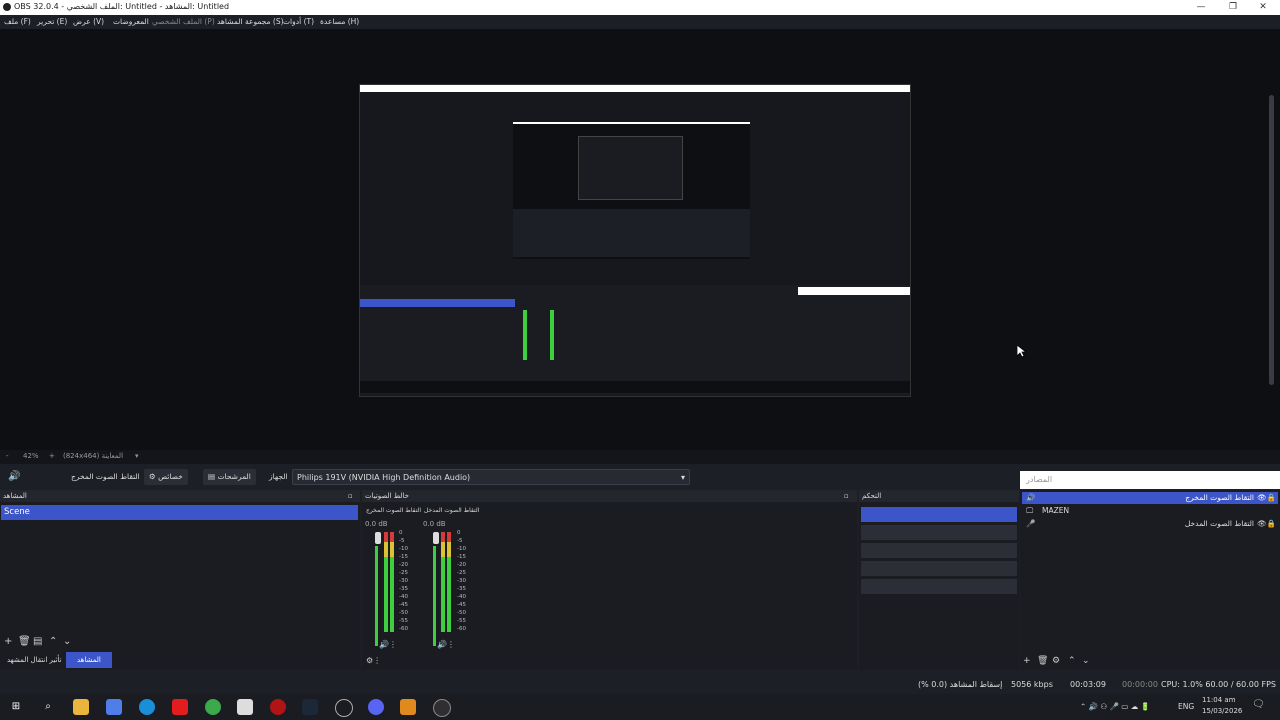 This screenshot has height=720, width=1280. Describe the element at coordinates (339, 21) in the screenshot. I see `menu-help: مساعدة (H)` at that location.